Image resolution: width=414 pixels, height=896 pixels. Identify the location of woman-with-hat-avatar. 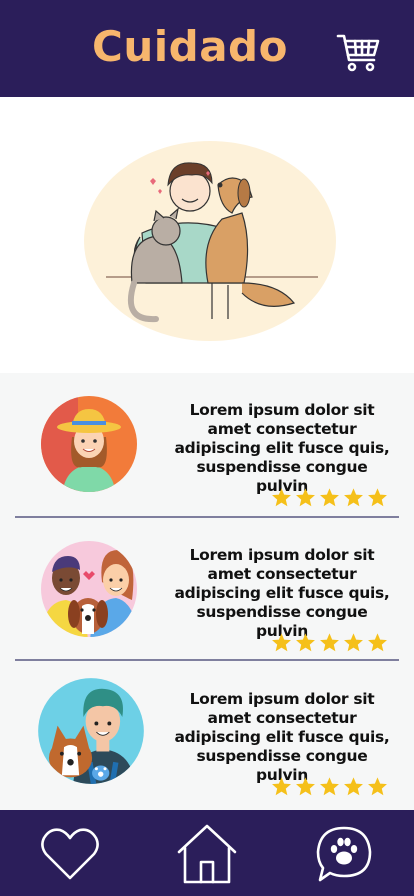
(89, 444).